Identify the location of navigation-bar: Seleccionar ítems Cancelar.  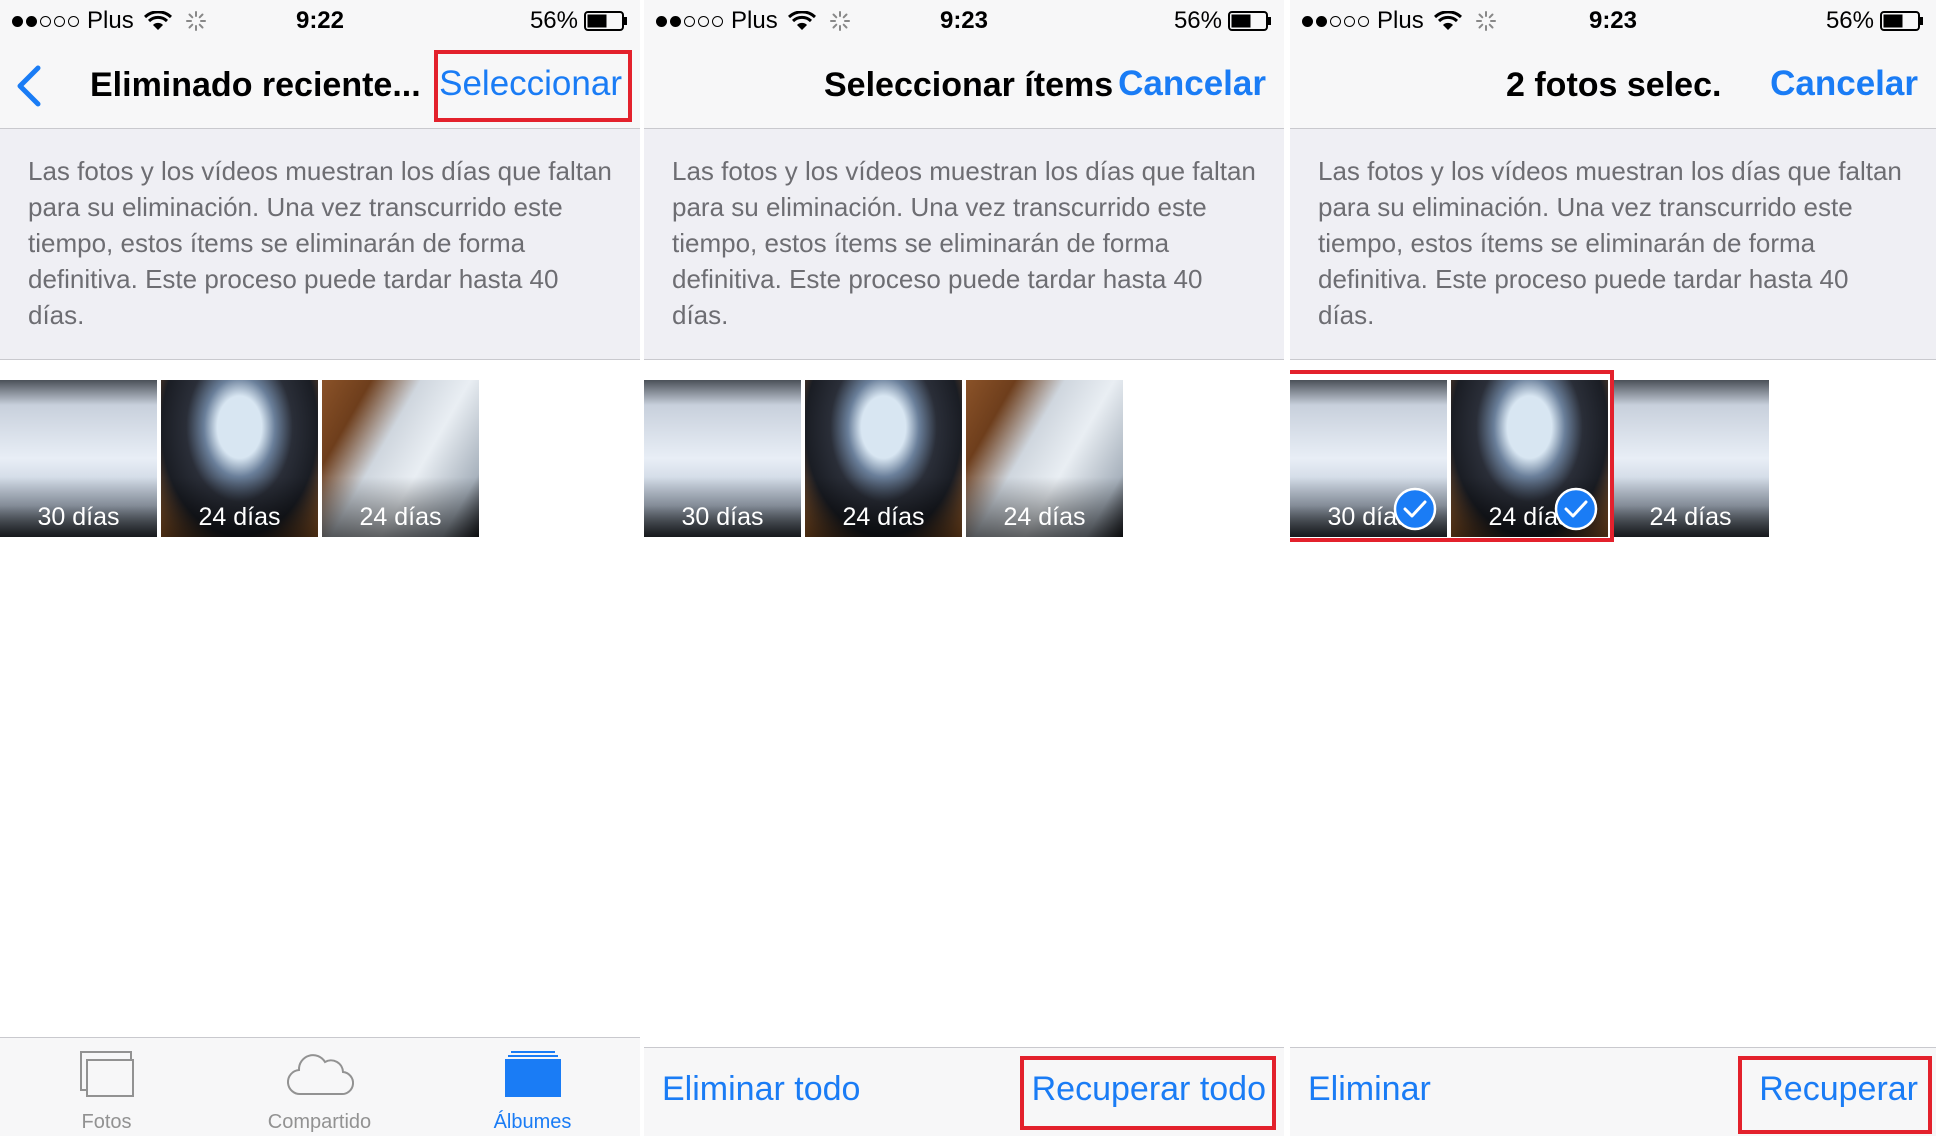
(964, 86).